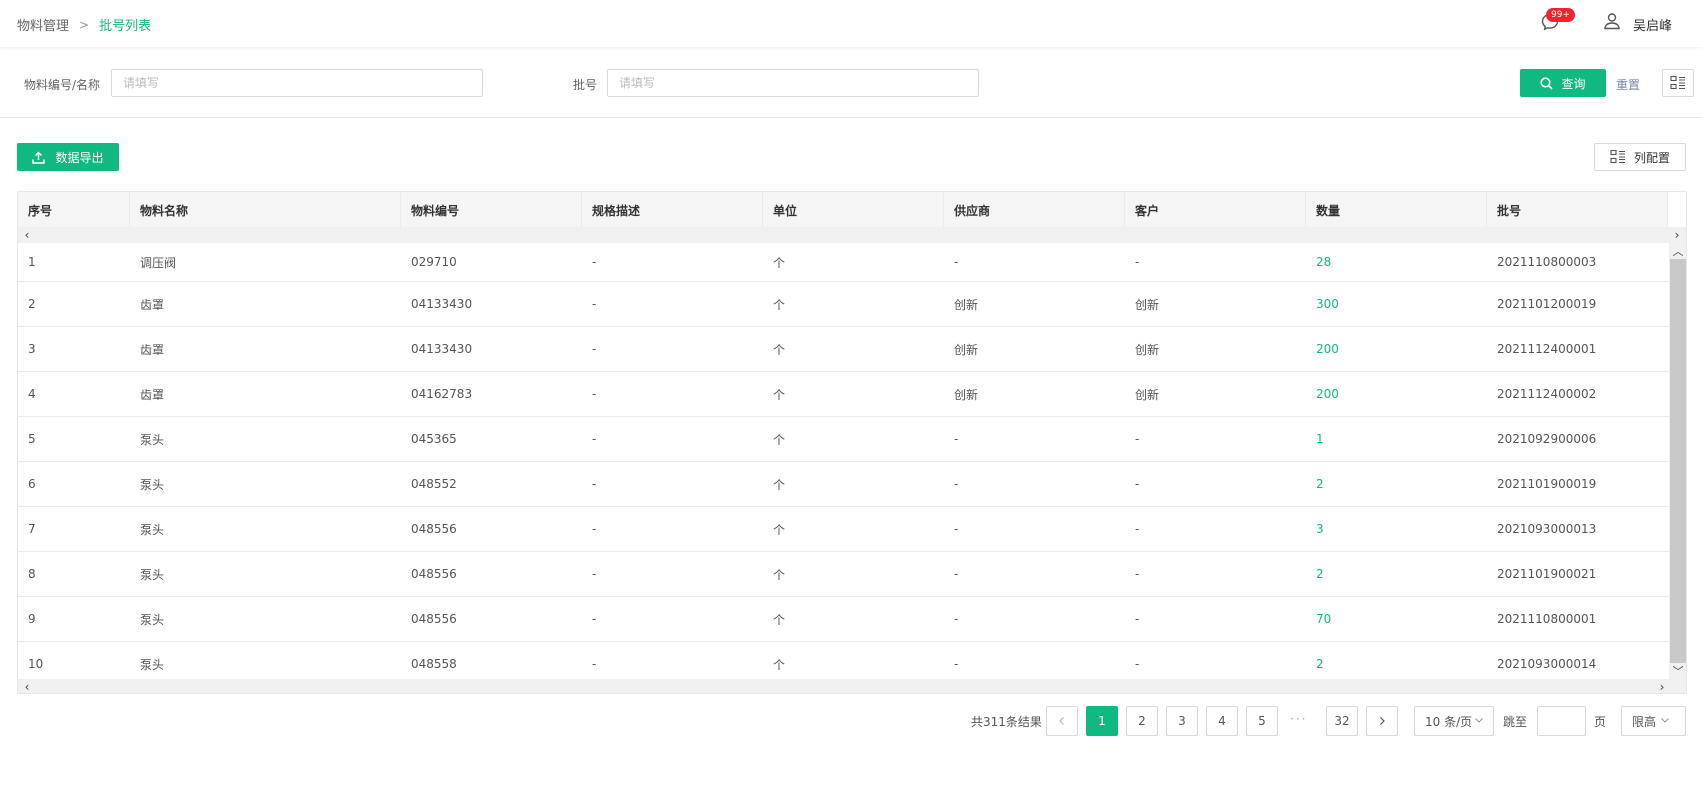 The width and height of the screenshot is (1701, 792). Describe the element at coordinates (32, 349) in the screenshot. I see `cell-col-index: 3` at that location.